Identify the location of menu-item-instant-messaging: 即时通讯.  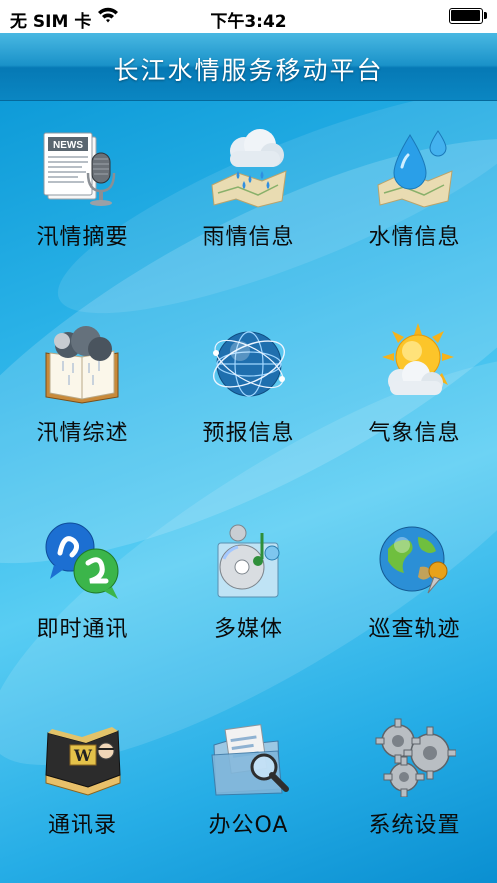
(82, 568).